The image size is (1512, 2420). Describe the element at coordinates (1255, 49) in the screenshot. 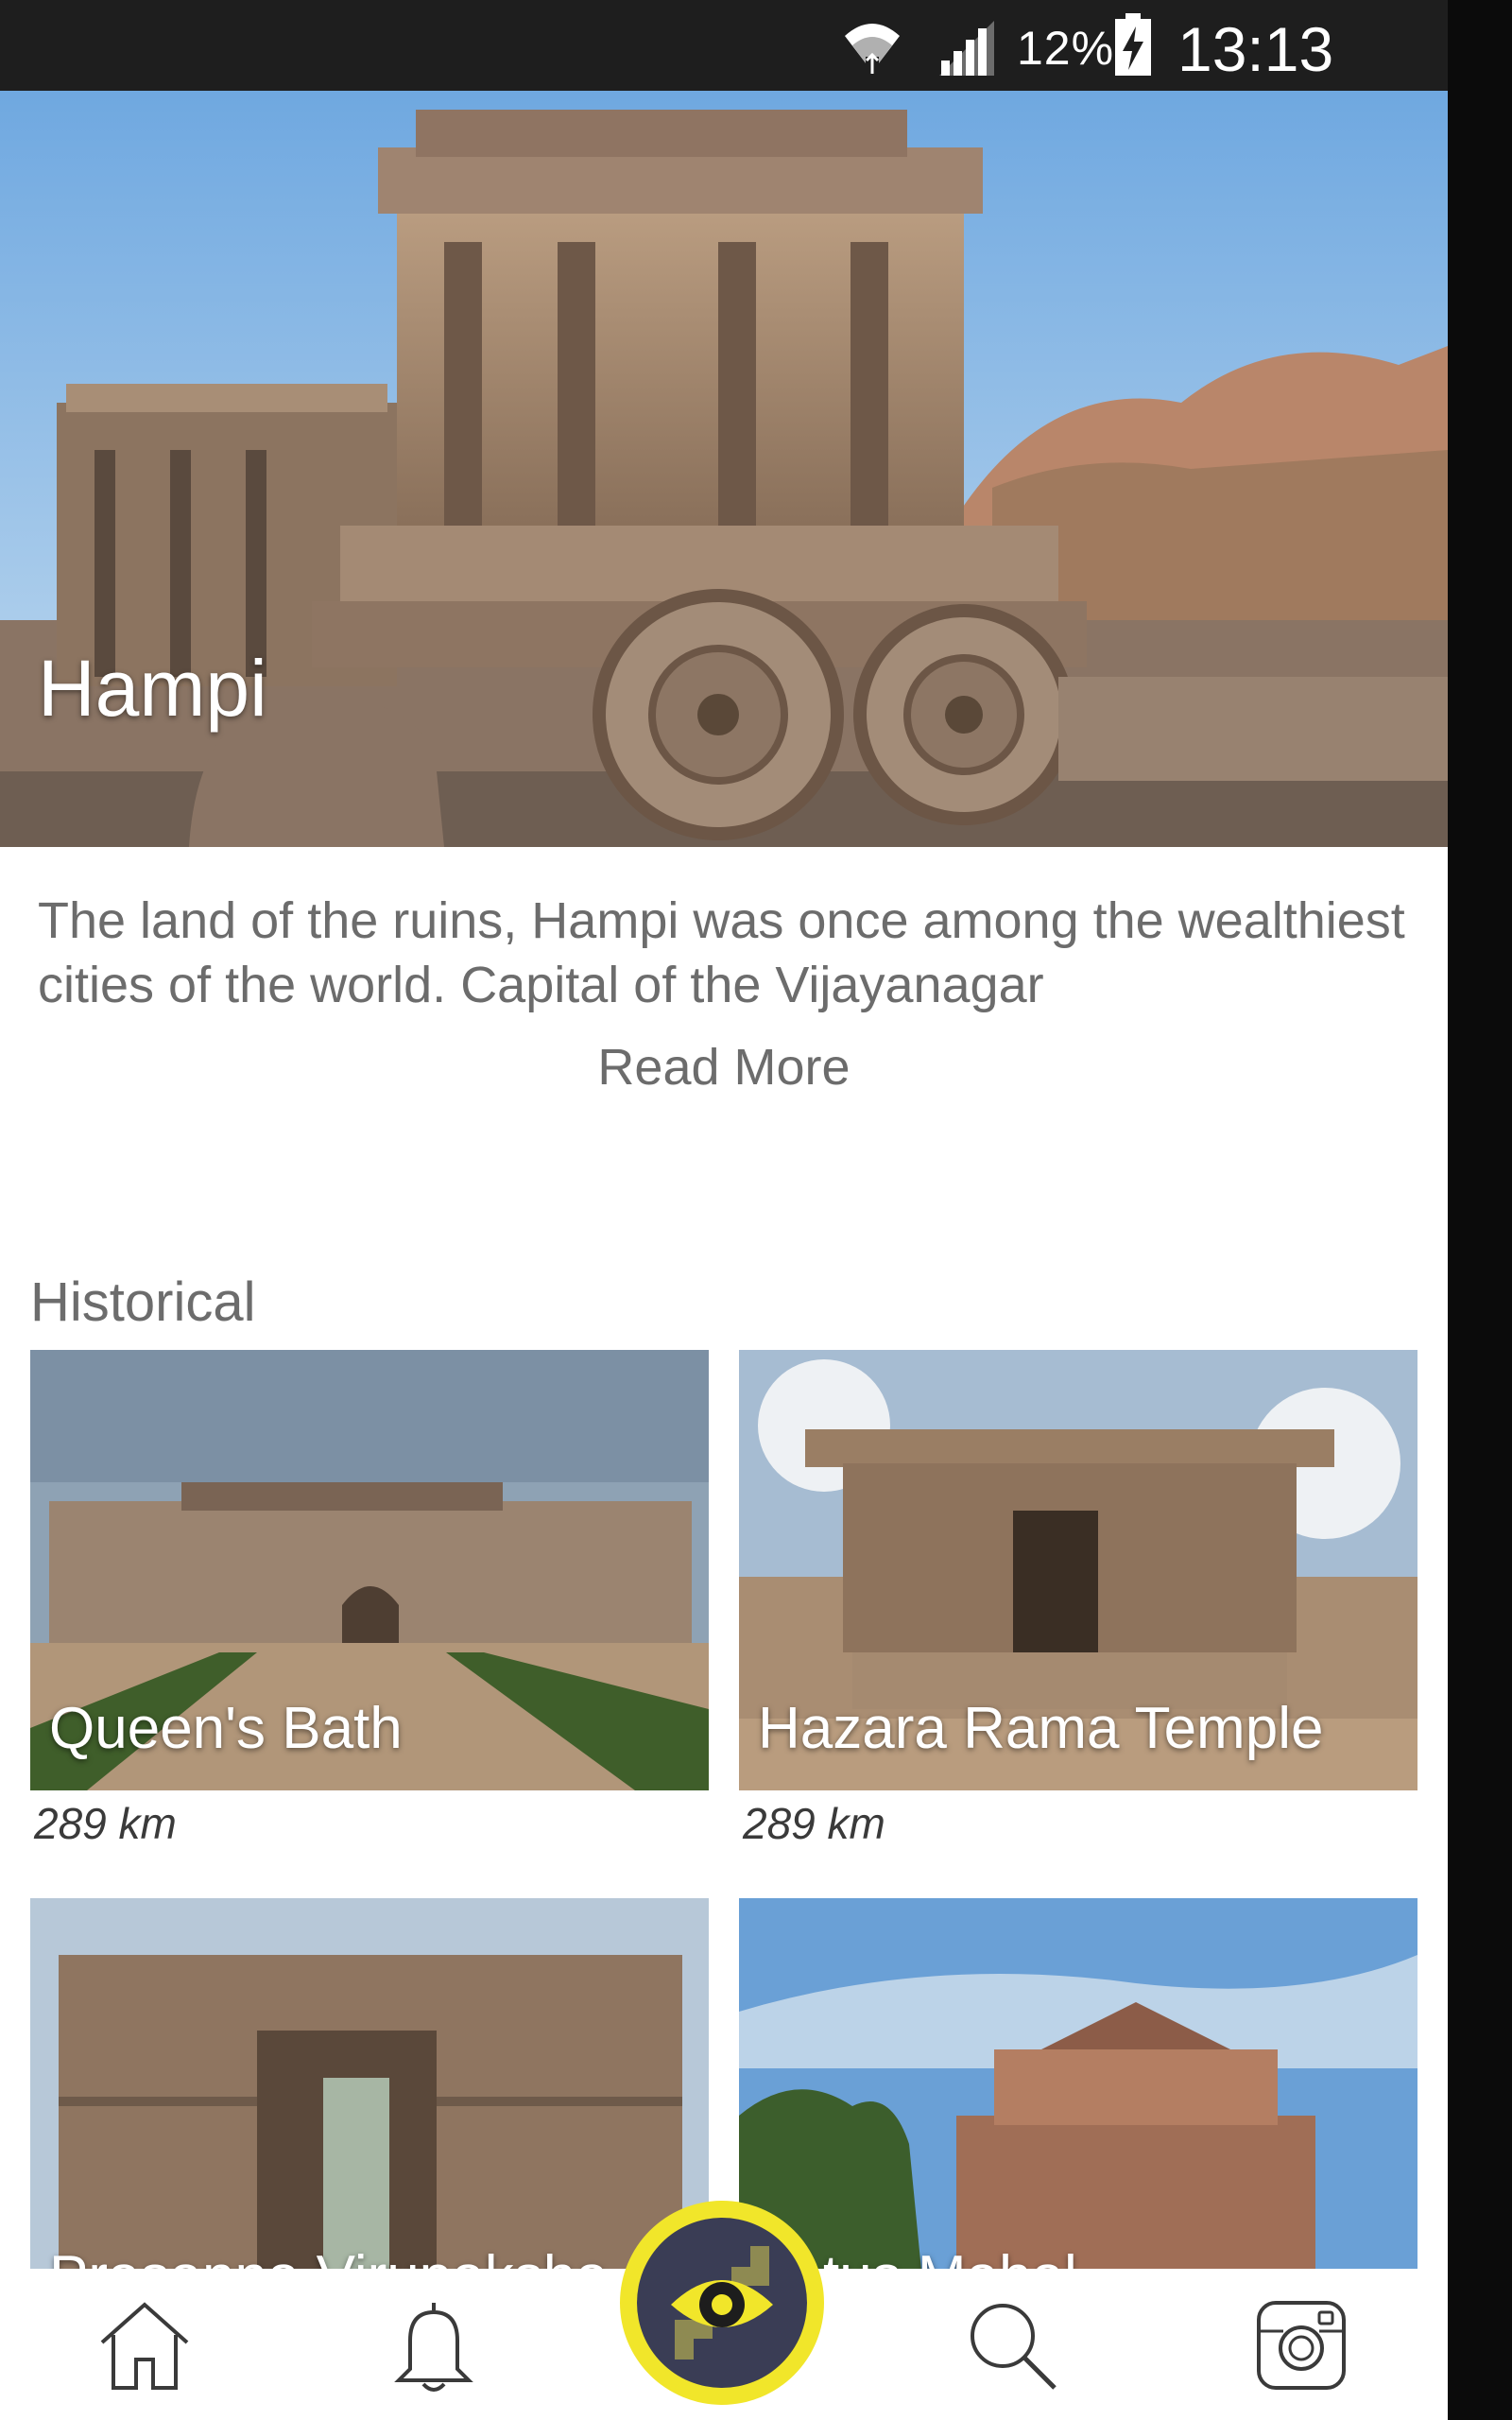

I see `clock: 13:13` at that location.